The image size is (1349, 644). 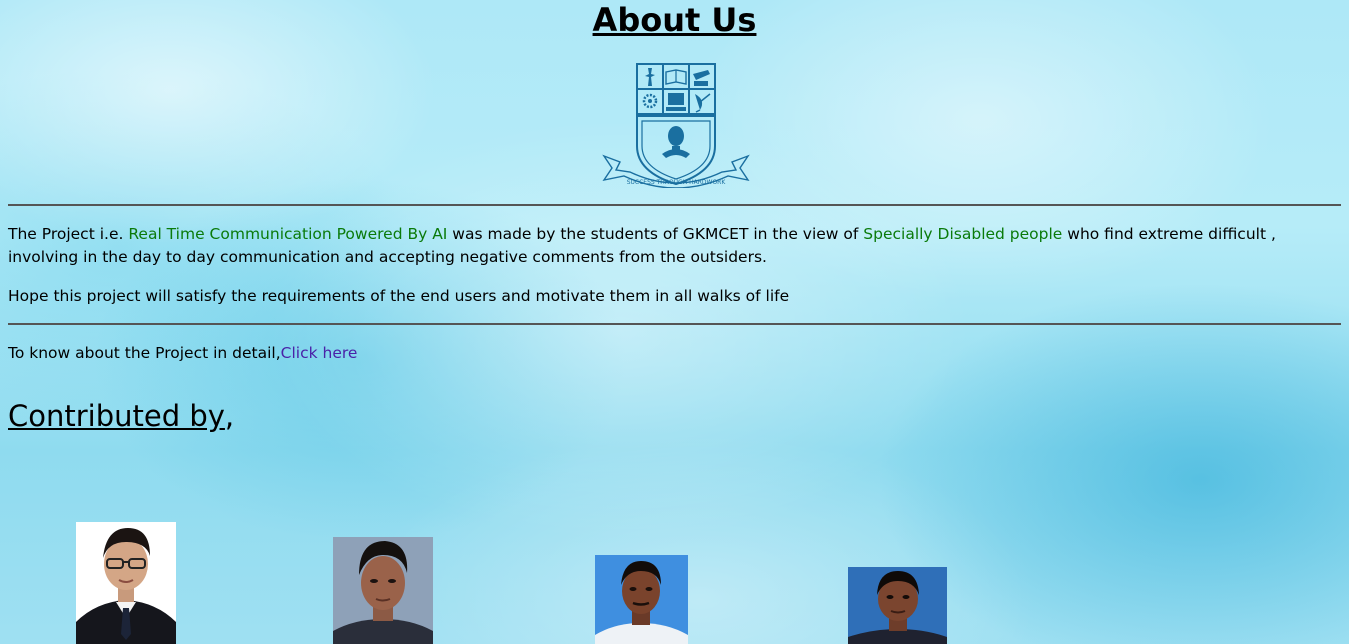 I want to click on college-logo: SUCCESS THROUGH HARDWORK, so click(x=676, y=124).